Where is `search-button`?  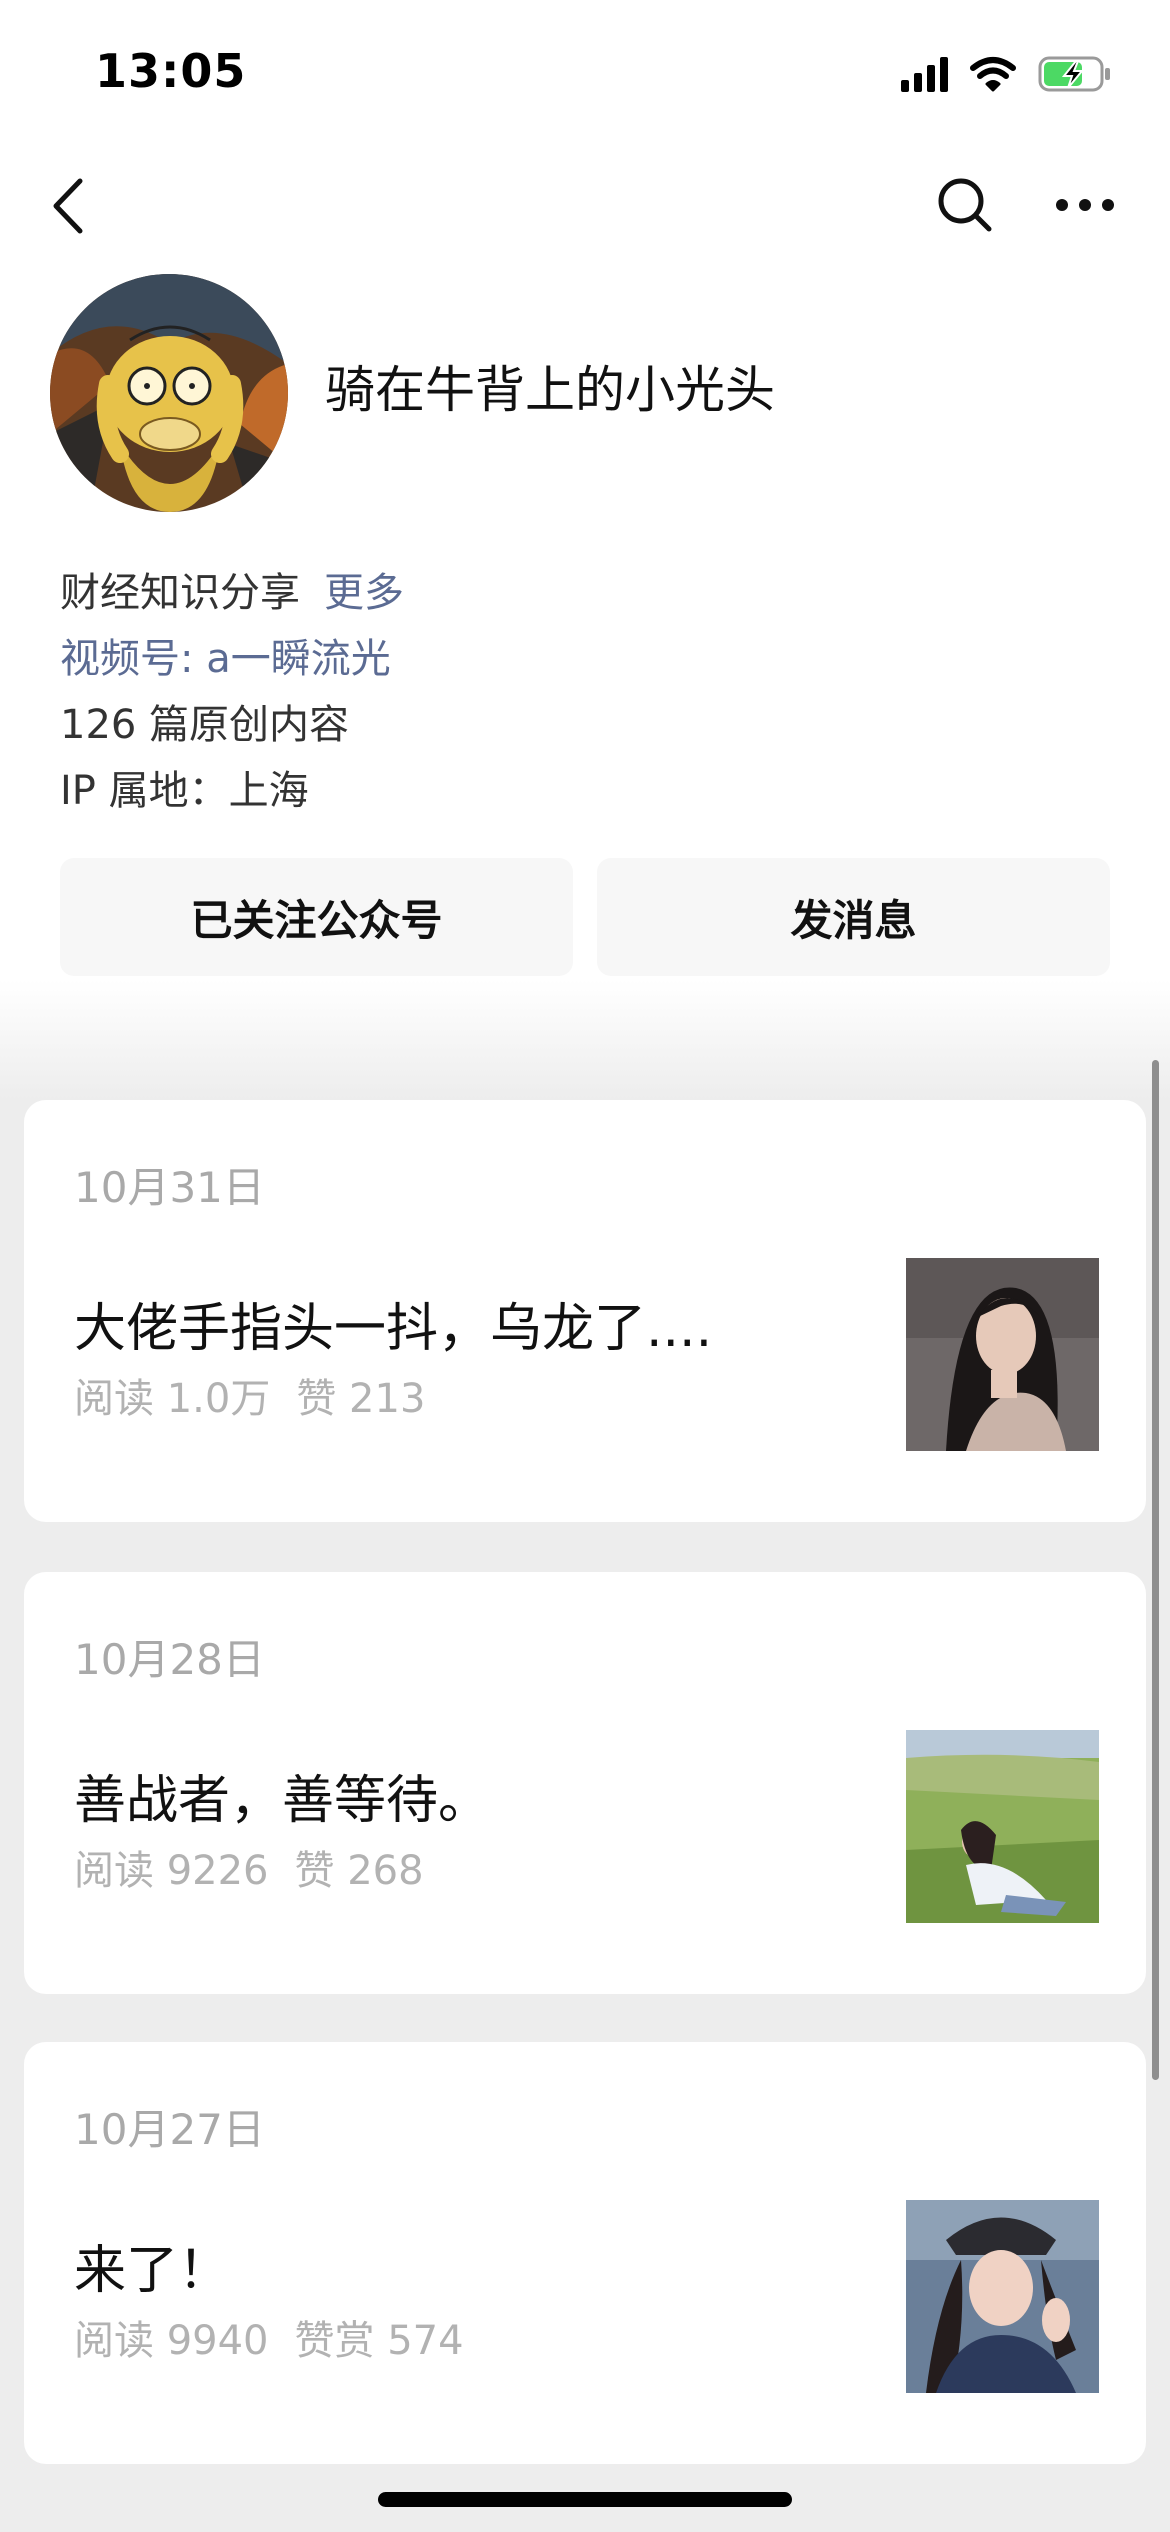
search-button is located at coordinates (965, 205).